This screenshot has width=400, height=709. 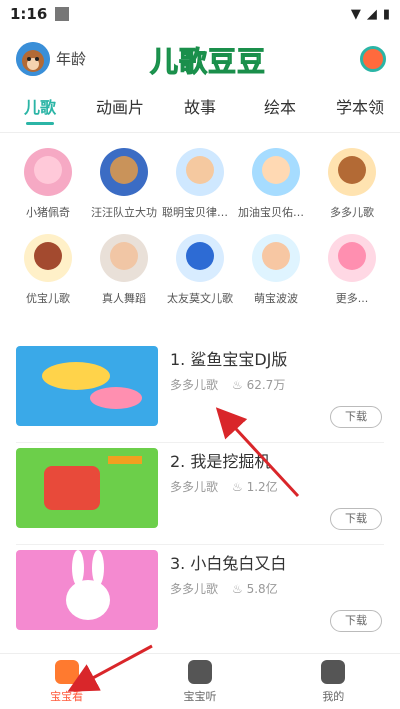 I want to click on song-title: 1. 鲨鱼宝宝DJ版, so click(x=228, y=358).